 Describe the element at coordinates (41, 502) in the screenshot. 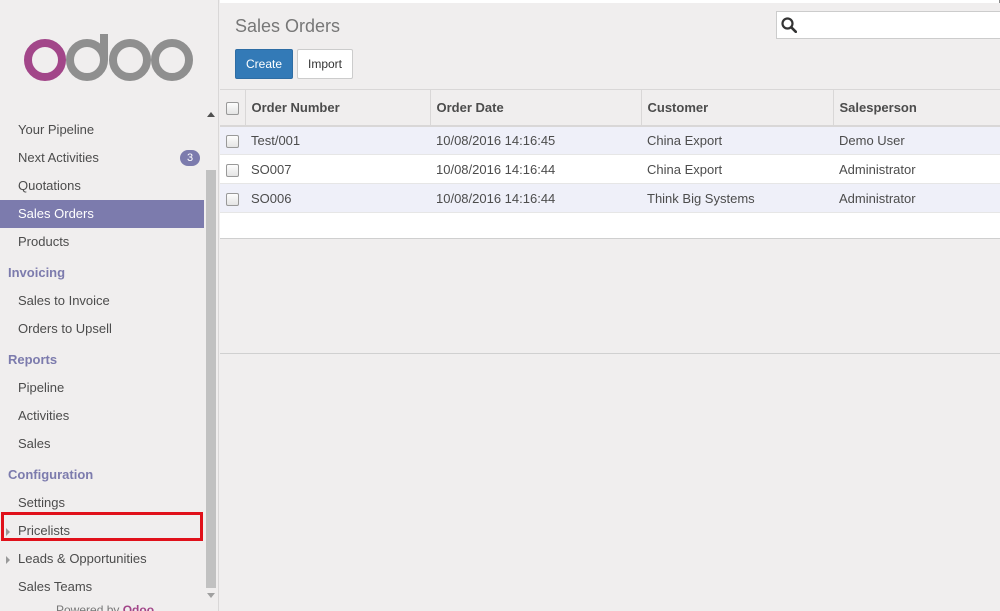

I see `sidebar-item-label: Settings` at that location.